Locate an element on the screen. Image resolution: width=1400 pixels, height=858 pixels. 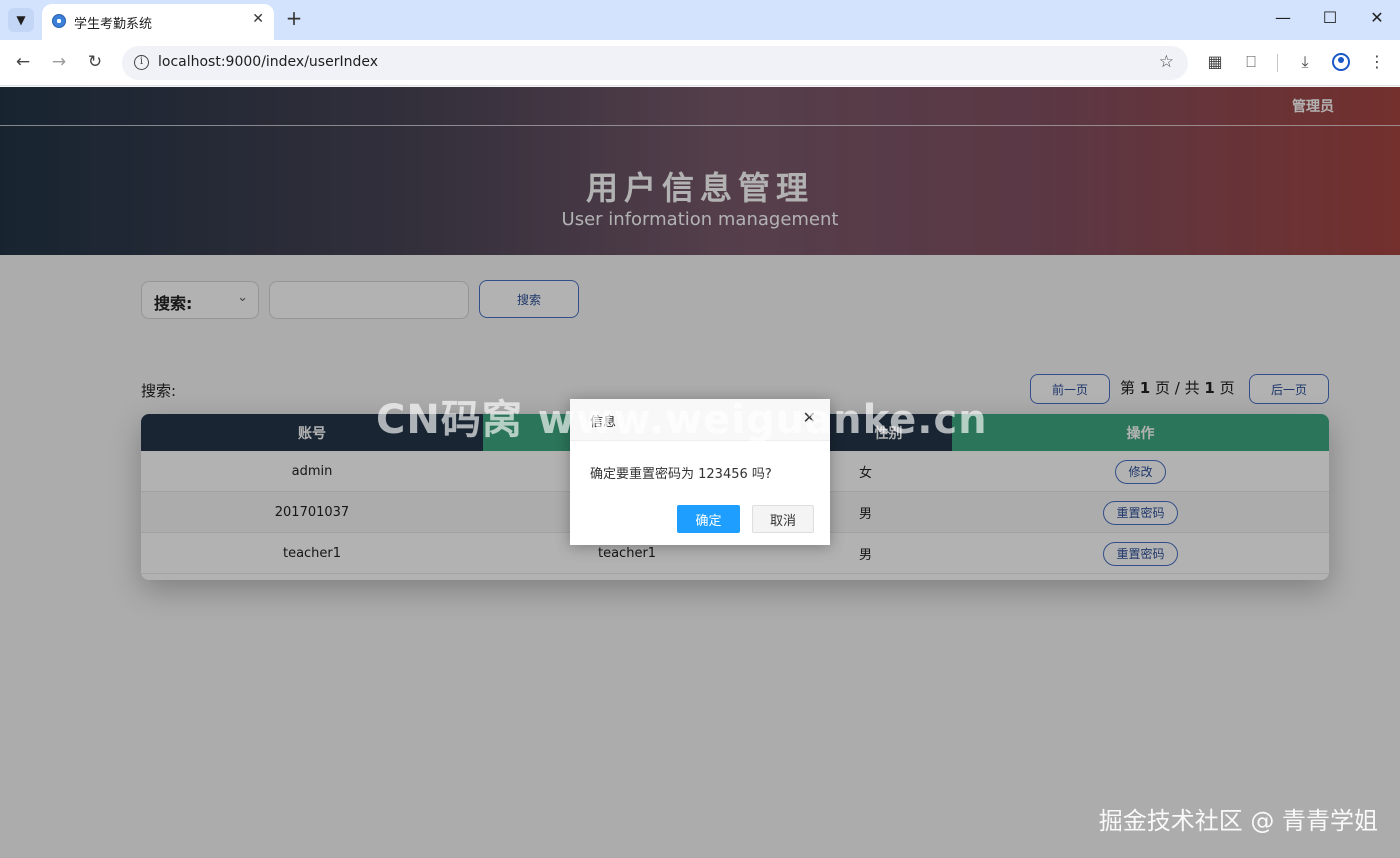
reload-icon: ↻ is located at coordinates (95, 62).